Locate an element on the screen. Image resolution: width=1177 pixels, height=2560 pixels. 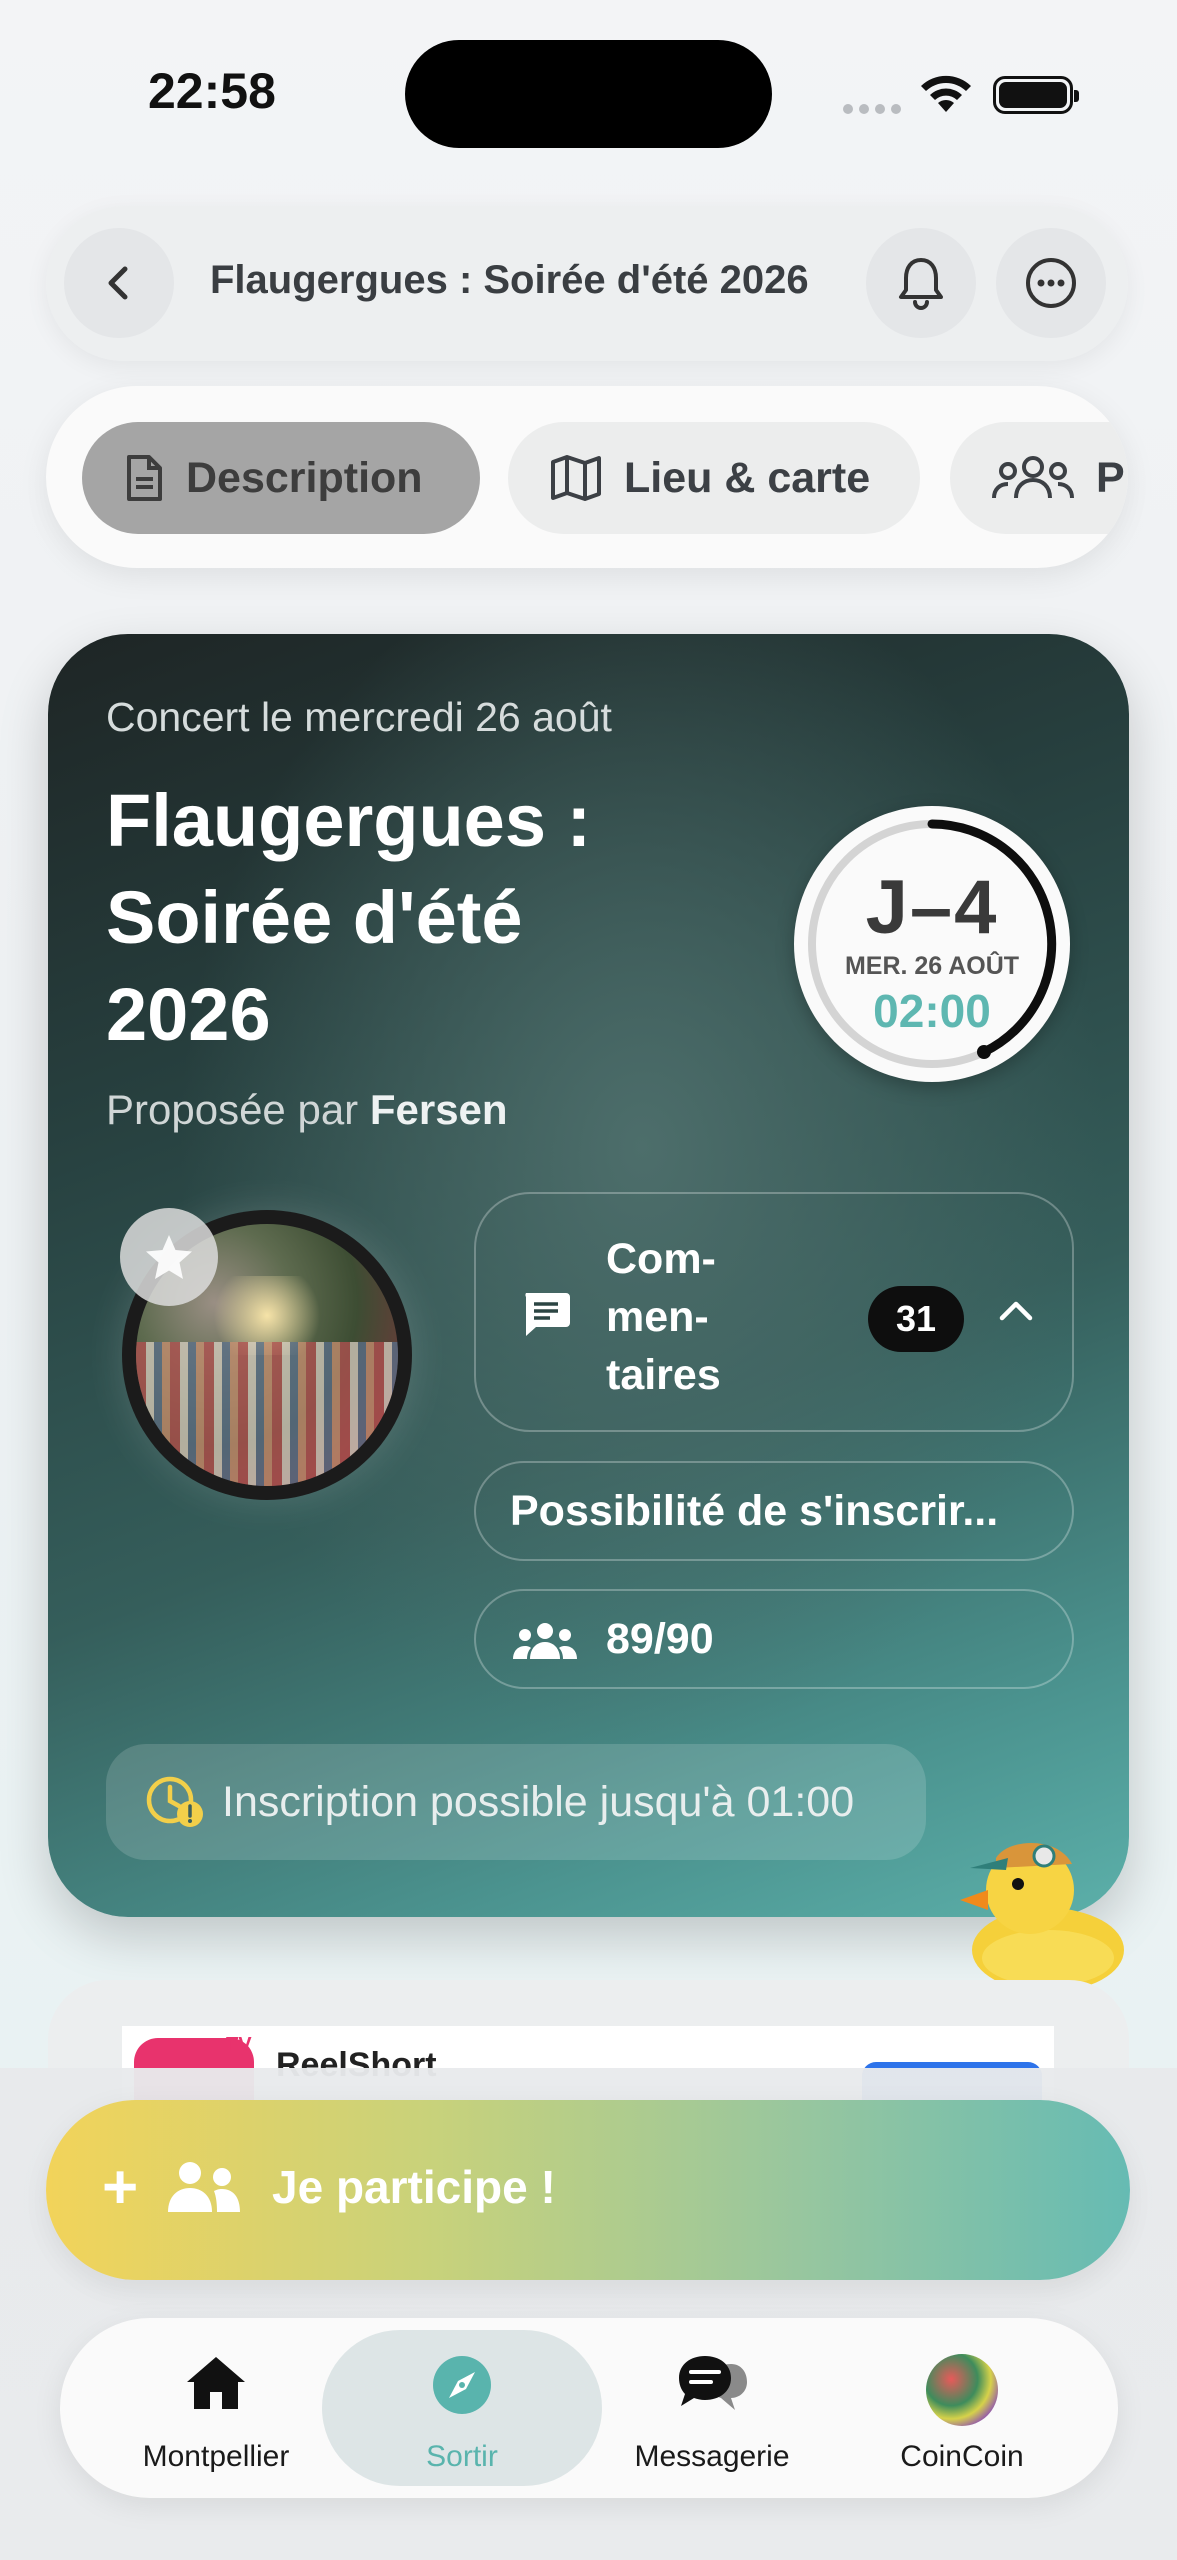
clock-warning-icon is located at coordinates (174, 1801).